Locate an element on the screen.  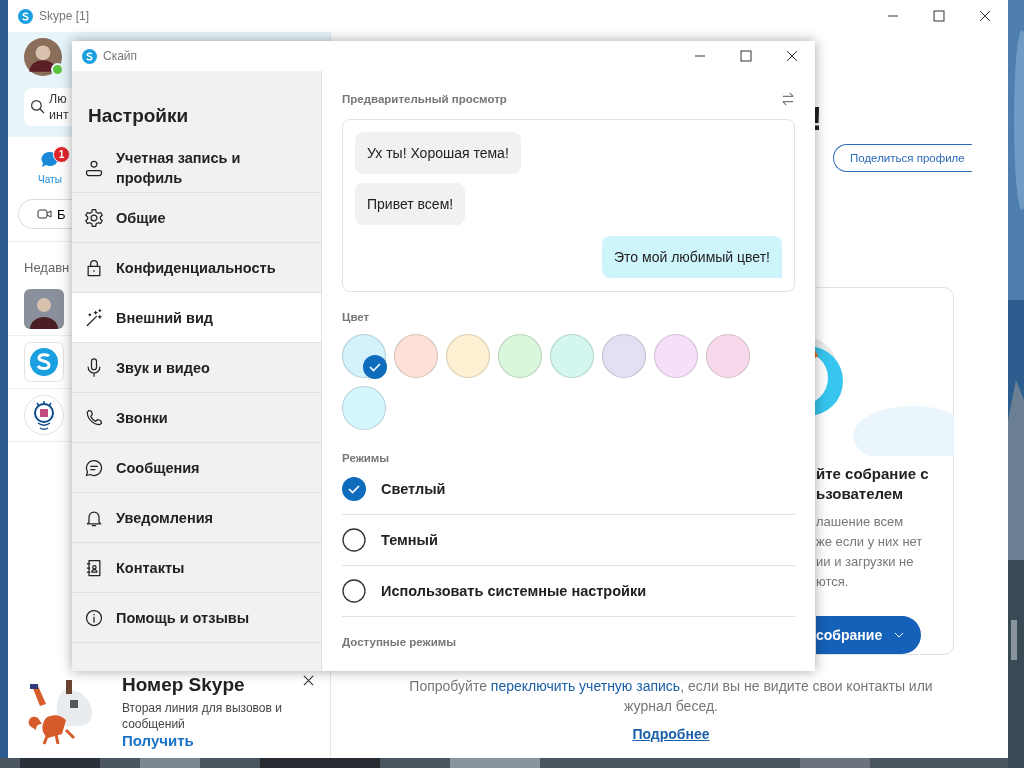
search-placeholder: Лю инт is located at coordinates (59, 107).